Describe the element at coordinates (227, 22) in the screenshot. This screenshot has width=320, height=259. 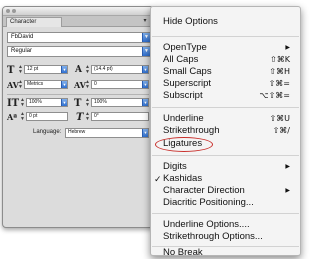
I see `menu-item-hide-options: Hide Options` at that location.